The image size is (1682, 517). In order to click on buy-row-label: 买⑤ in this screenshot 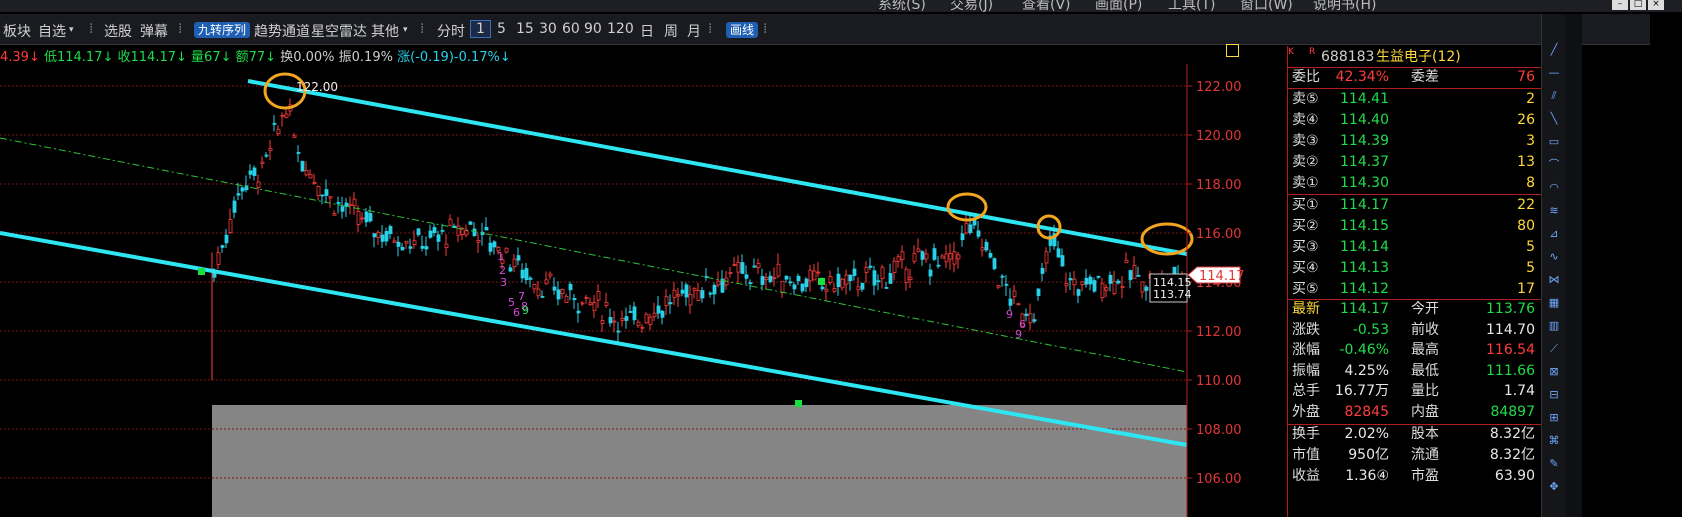, I will do `click(1305, 289)`.